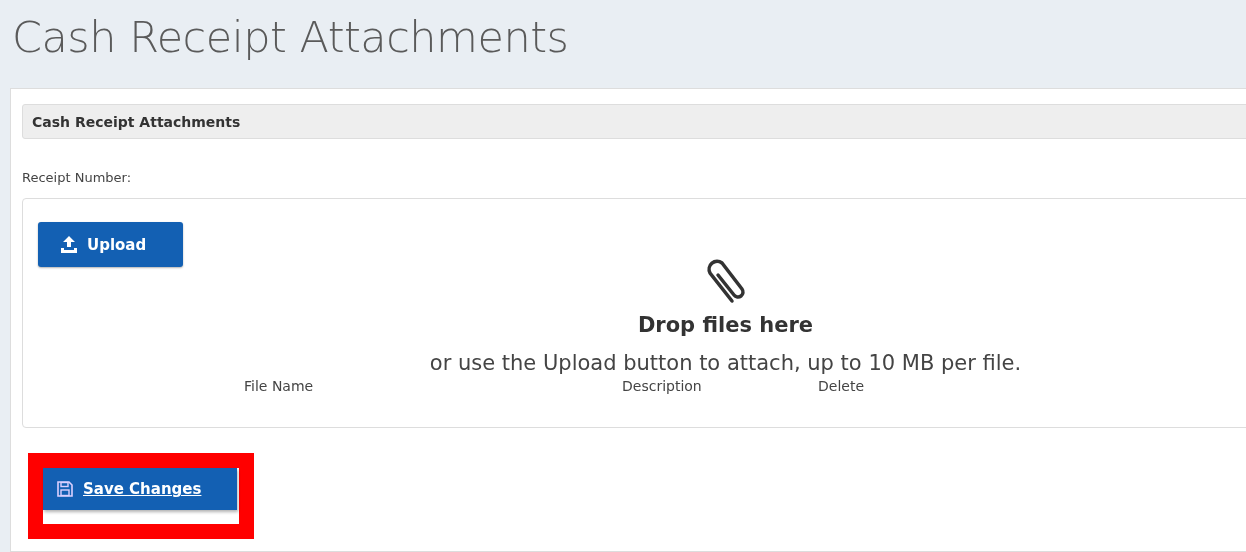  Describe the element at coordinates (662, 386) in the screenshot. I see `column-header: Description` at that location.